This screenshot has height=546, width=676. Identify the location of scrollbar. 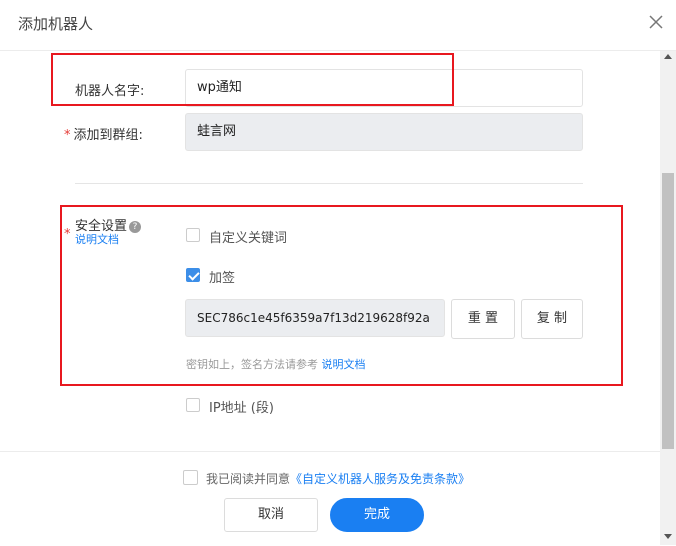
(668, 298).